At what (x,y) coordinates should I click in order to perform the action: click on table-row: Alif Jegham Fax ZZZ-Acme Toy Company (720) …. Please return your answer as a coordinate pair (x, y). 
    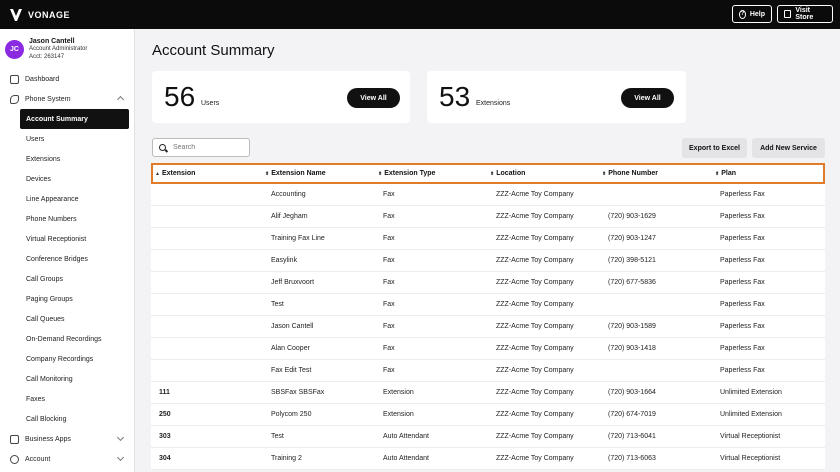
    Looking at the image, I should click on (488, 217).